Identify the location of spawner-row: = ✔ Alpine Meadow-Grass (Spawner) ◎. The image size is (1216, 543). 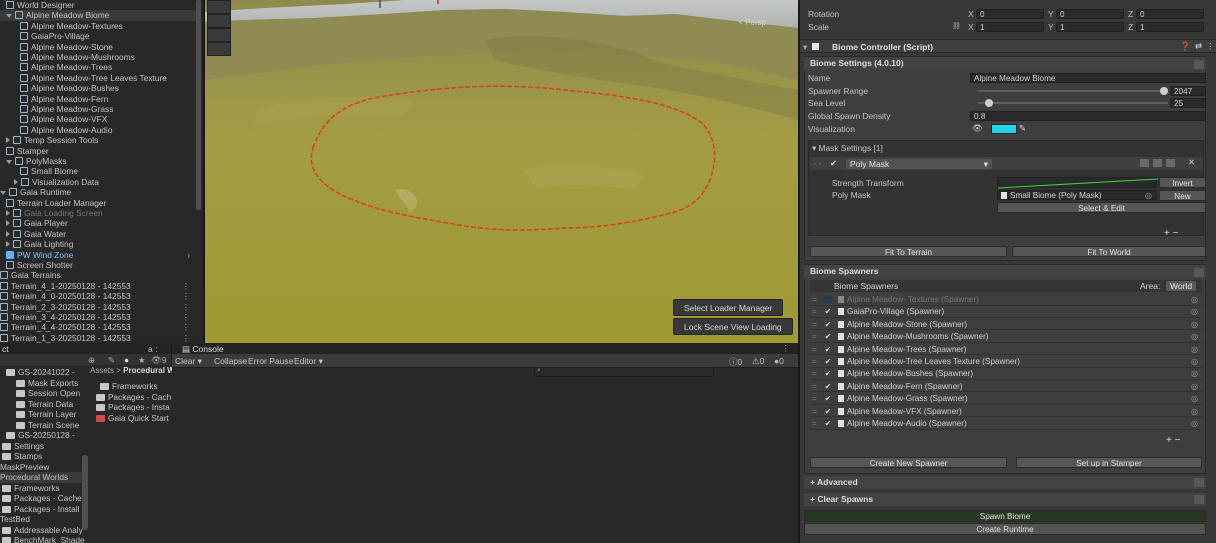
(1006, 399).